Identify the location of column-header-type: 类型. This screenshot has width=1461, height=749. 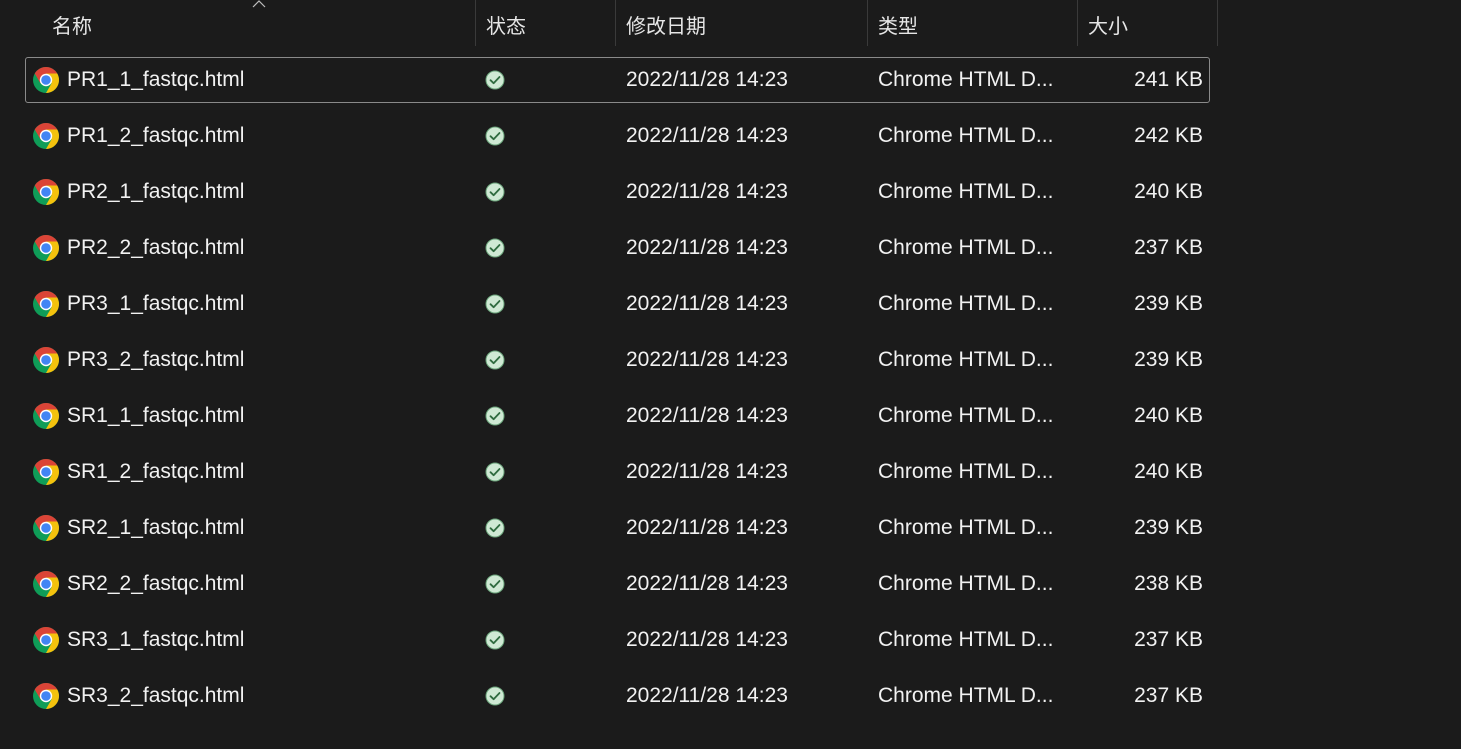
(973, 23).